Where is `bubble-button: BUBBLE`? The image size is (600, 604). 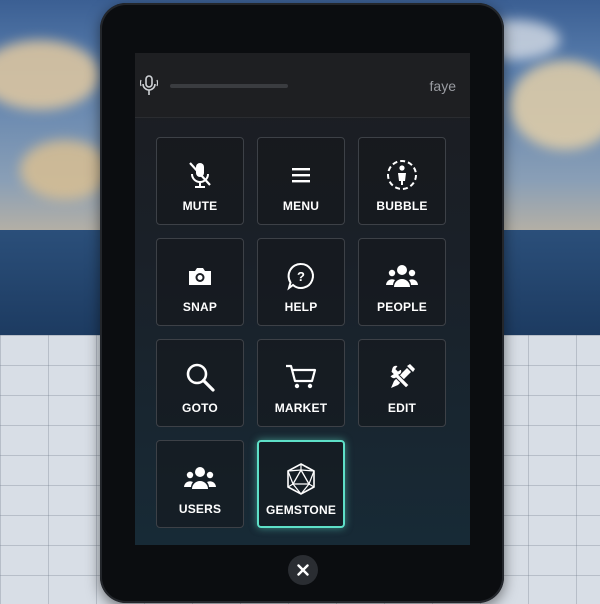
bubble-button: BUBBLE is located at coordinates (402, 181).